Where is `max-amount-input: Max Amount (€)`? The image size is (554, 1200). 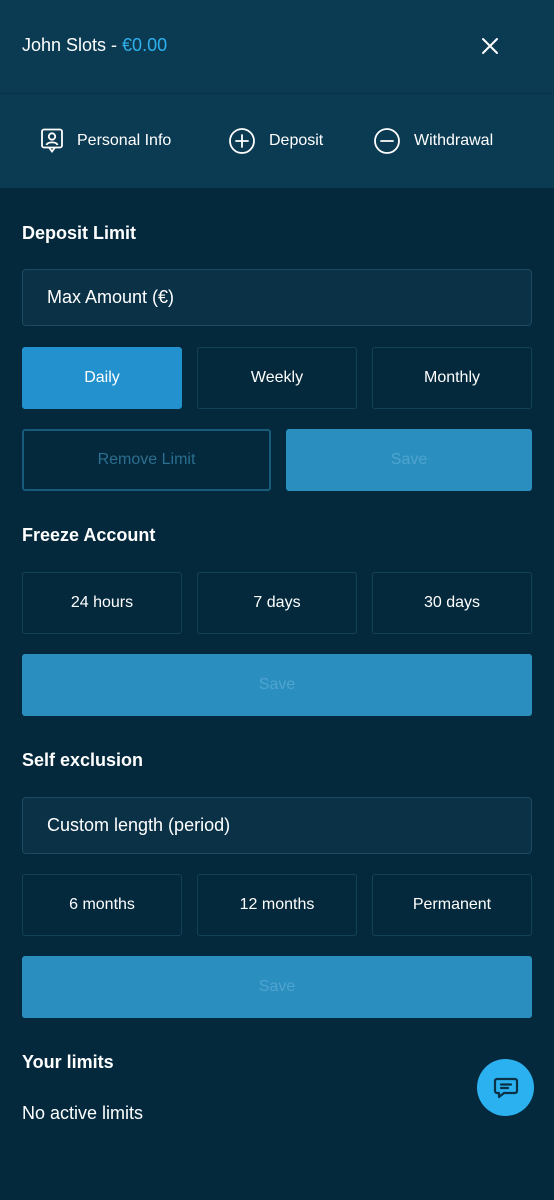
max-amount-input: Max Amount (€) is located at coordinates (277, 297).